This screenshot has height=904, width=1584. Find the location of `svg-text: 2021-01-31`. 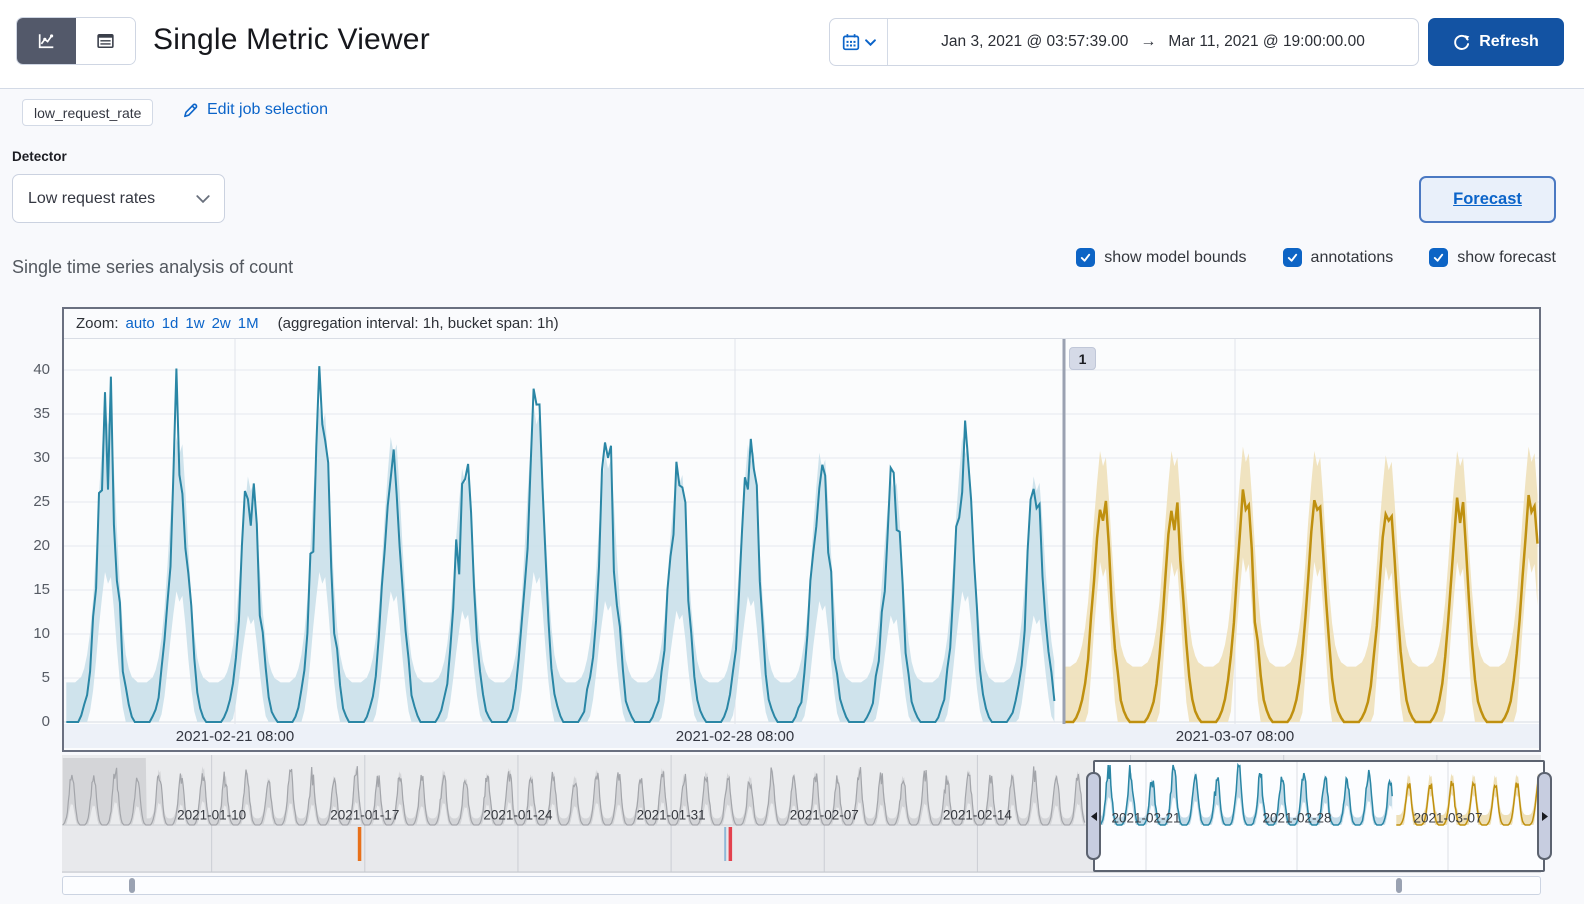

svg-text: 2021-01-31 is located at coordinates (671, 815).